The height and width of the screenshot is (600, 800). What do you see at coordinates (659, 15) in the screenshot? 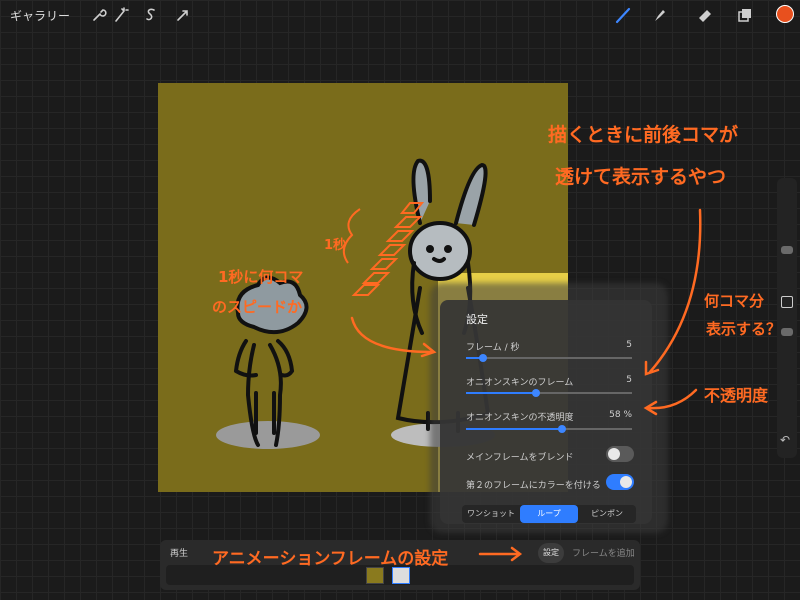
I see `smudge-icon` at bounding box center [659, 15].